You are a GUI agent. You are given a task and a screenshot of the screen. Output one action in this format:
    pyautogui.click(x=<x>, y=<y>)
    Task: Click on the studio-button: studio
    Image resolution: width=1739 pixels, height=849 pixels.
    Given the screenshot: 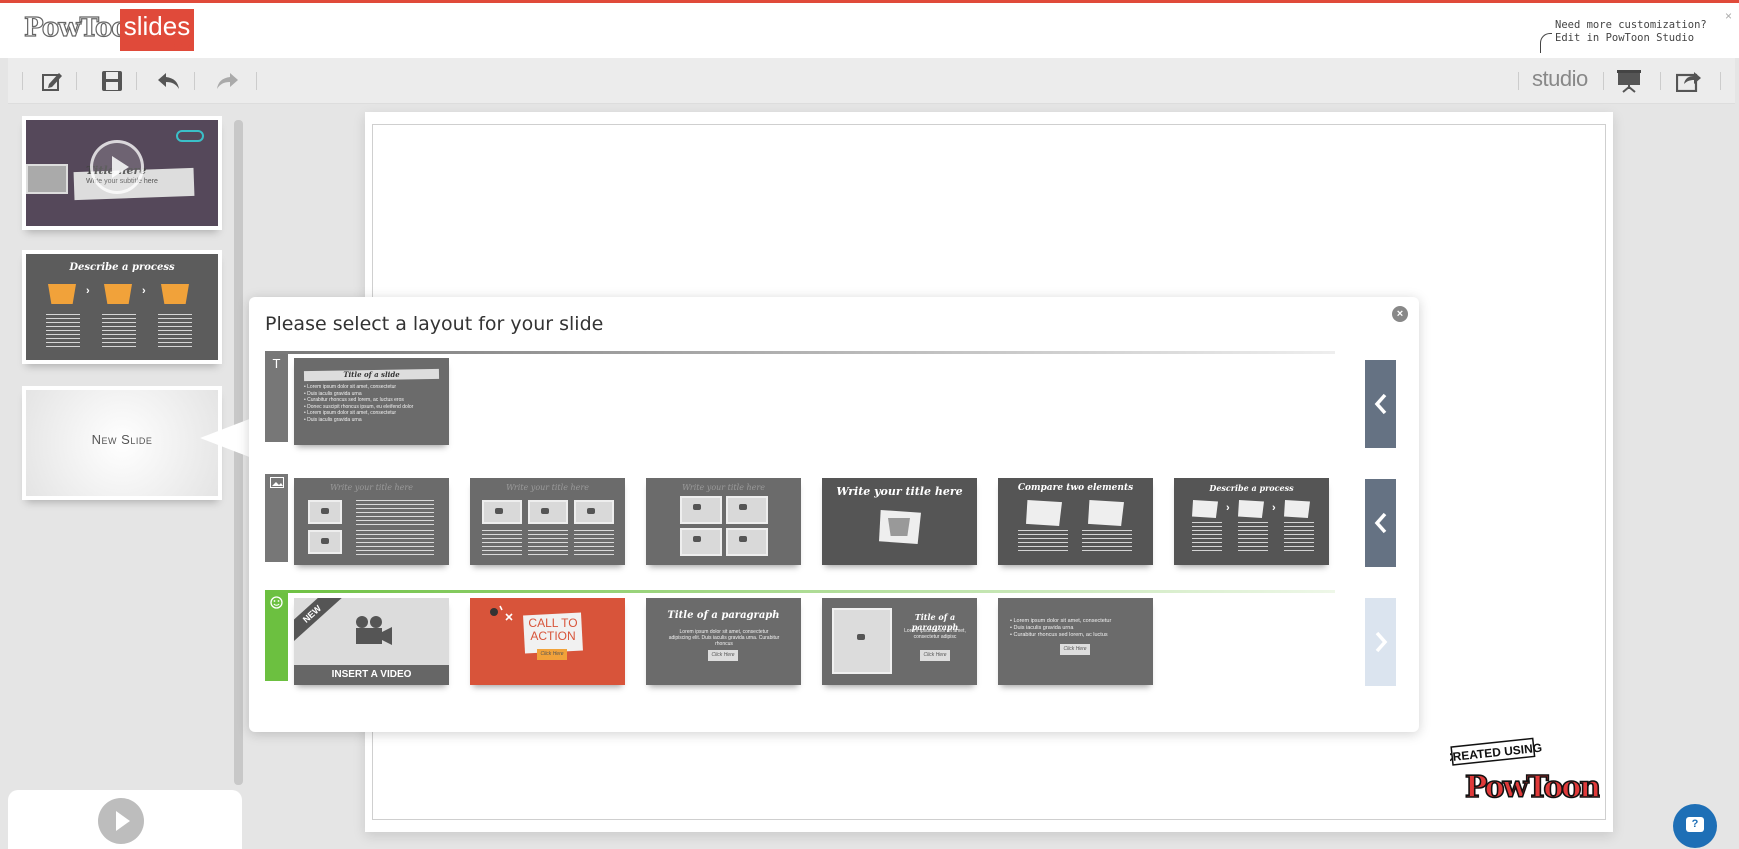 What is the action you would take?
    pyautogui.click(x=1560, y=79)
    